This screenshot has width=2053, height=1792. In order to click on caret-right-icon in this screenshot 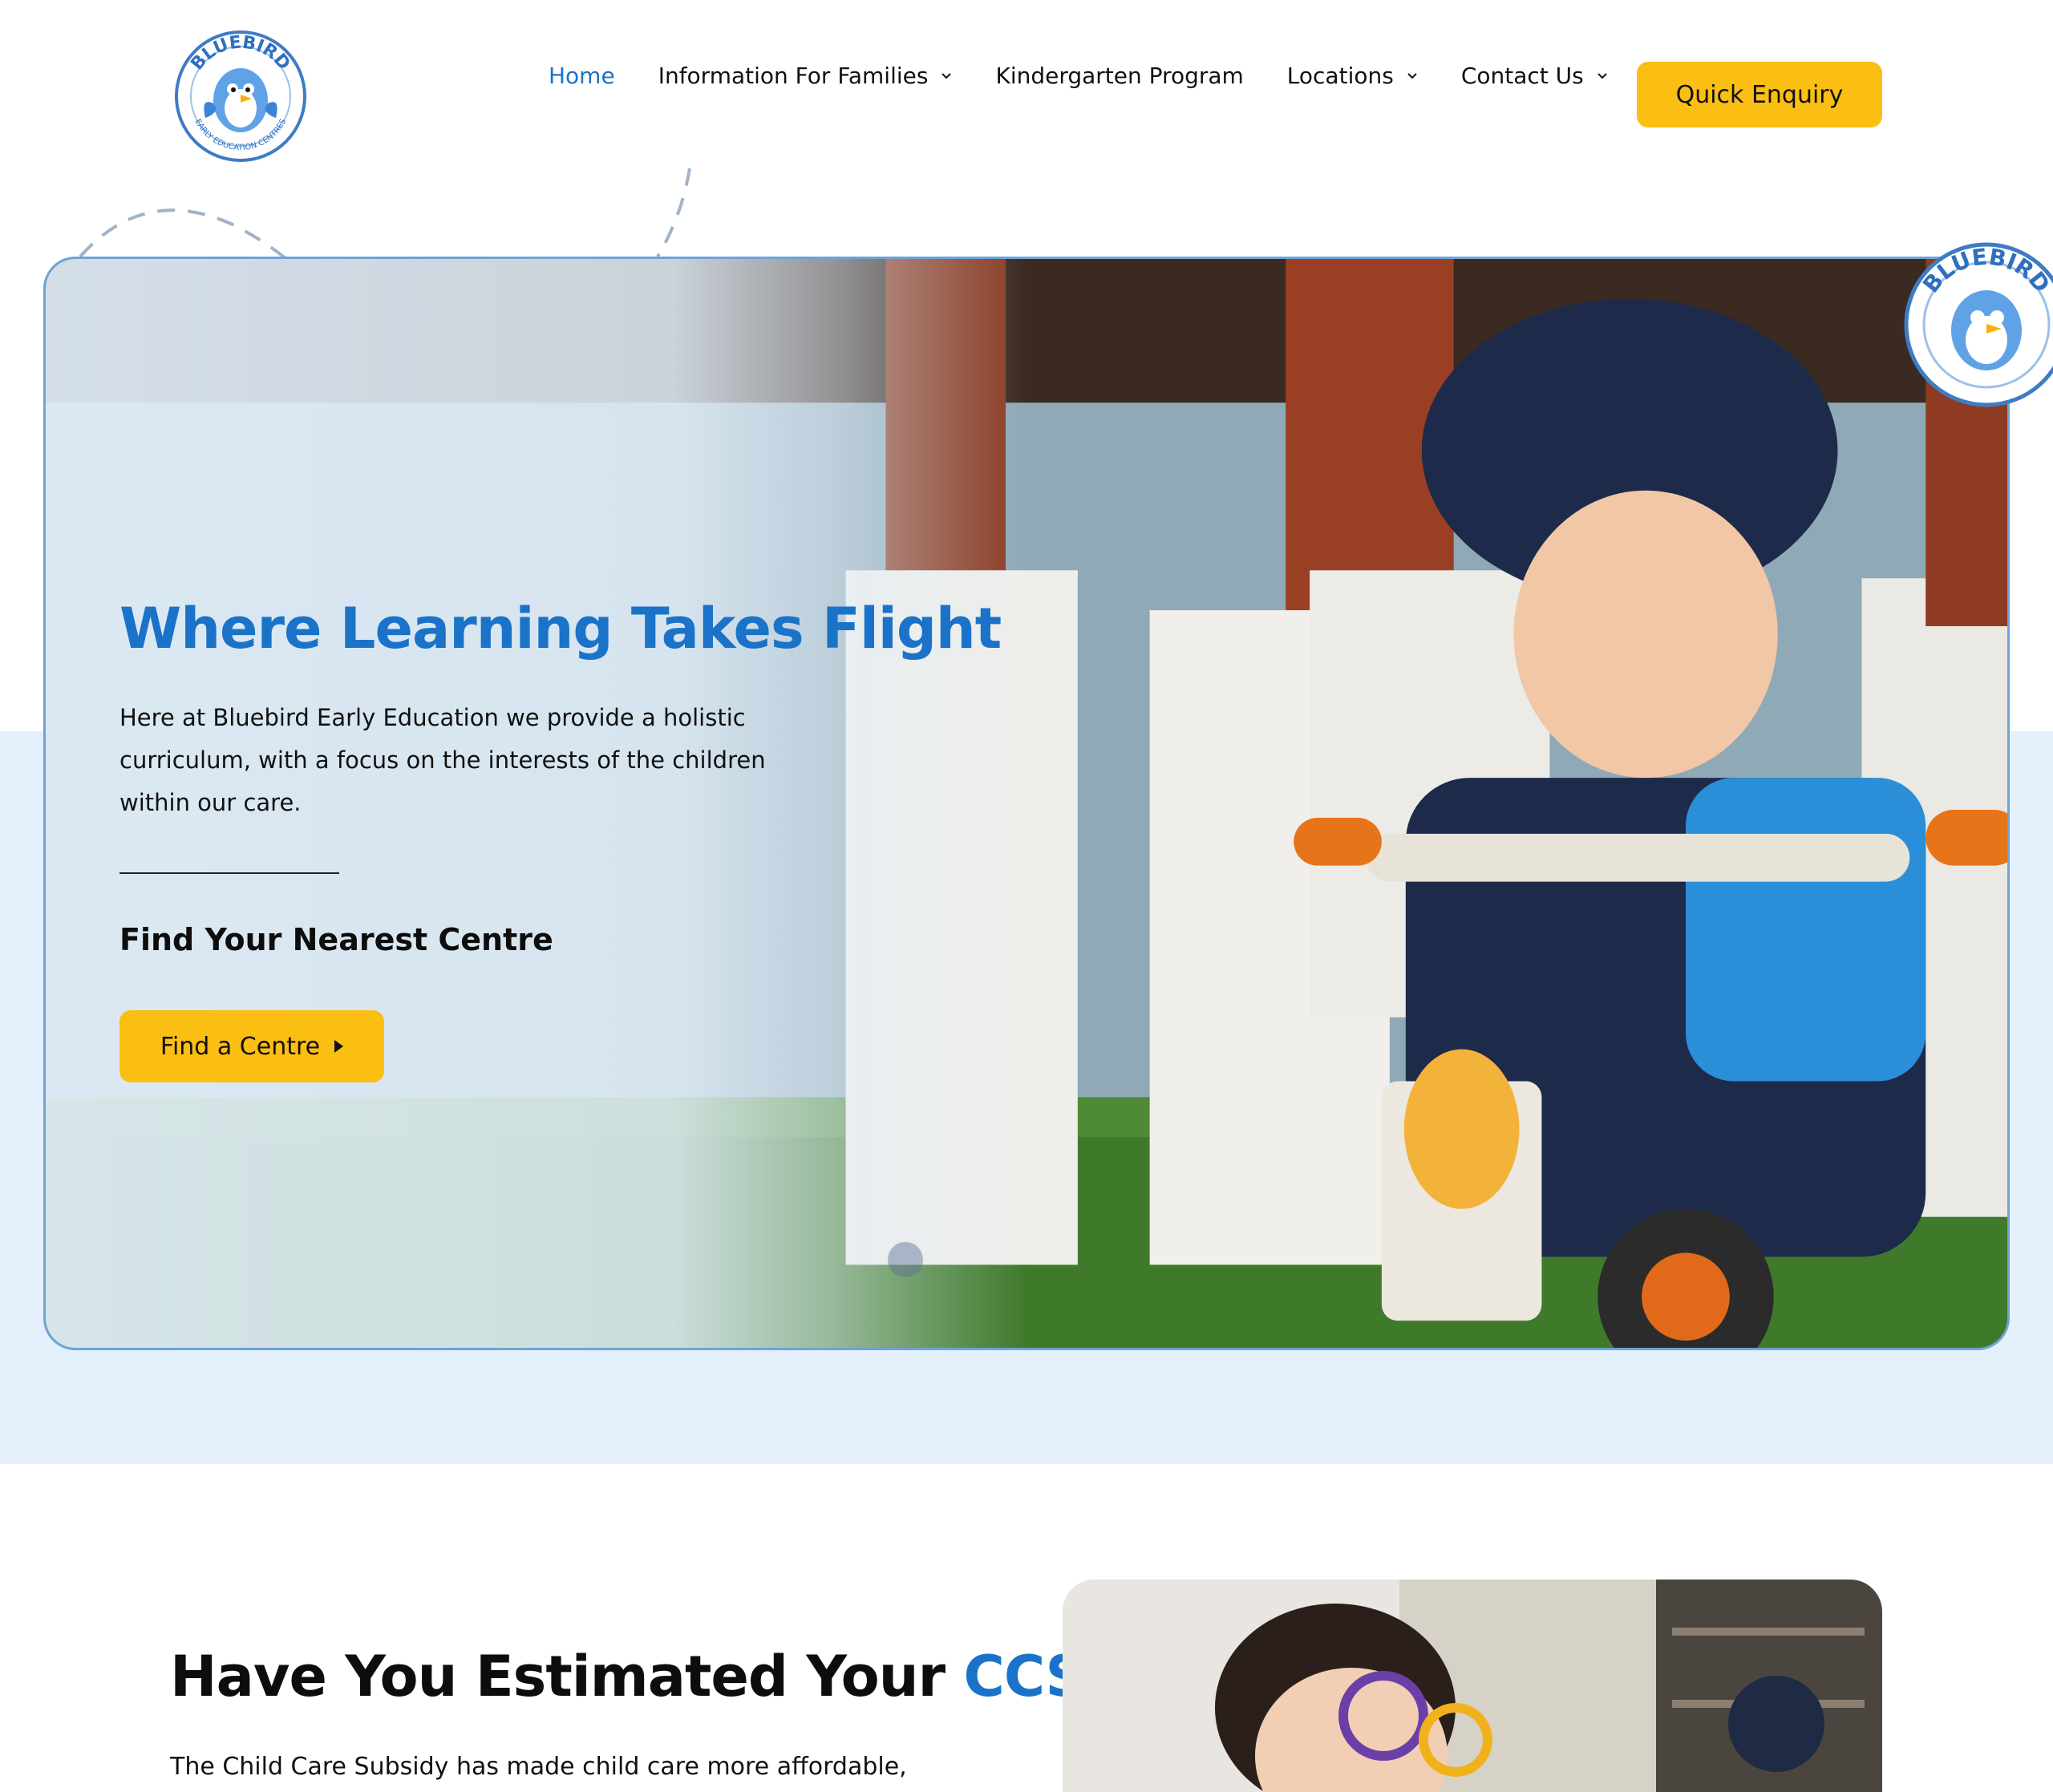, I will do `click(339, 1046)`.